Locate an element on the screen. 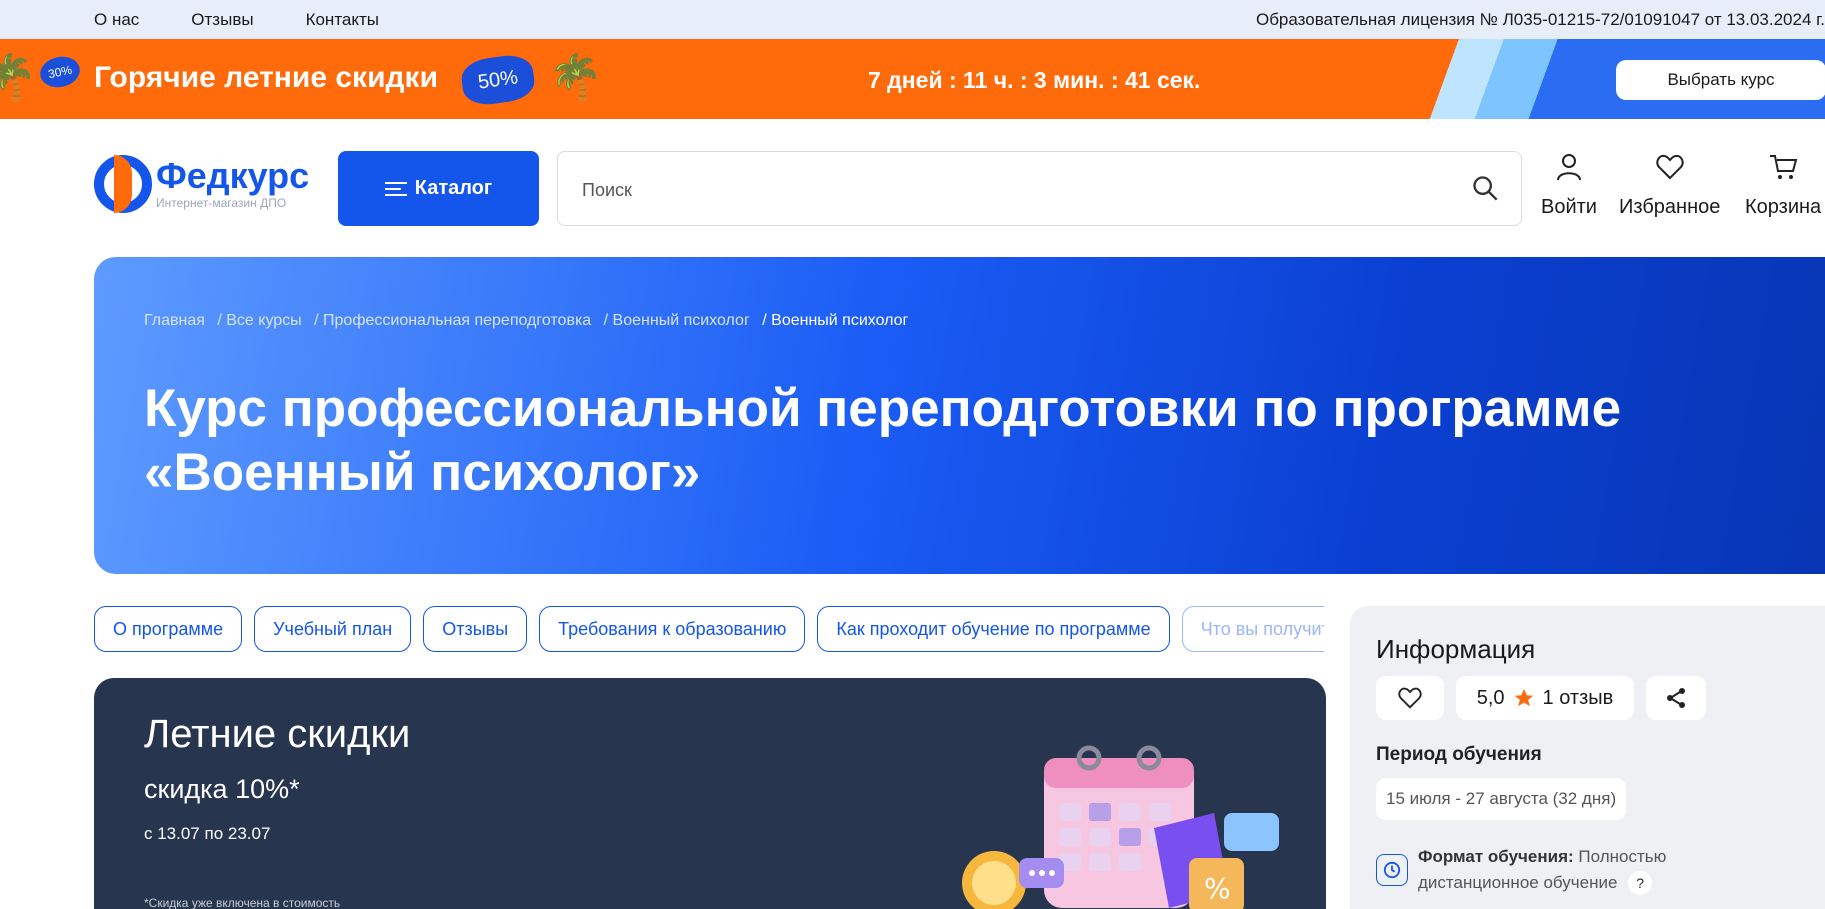  share-button is located at coordinates (1676, 698).